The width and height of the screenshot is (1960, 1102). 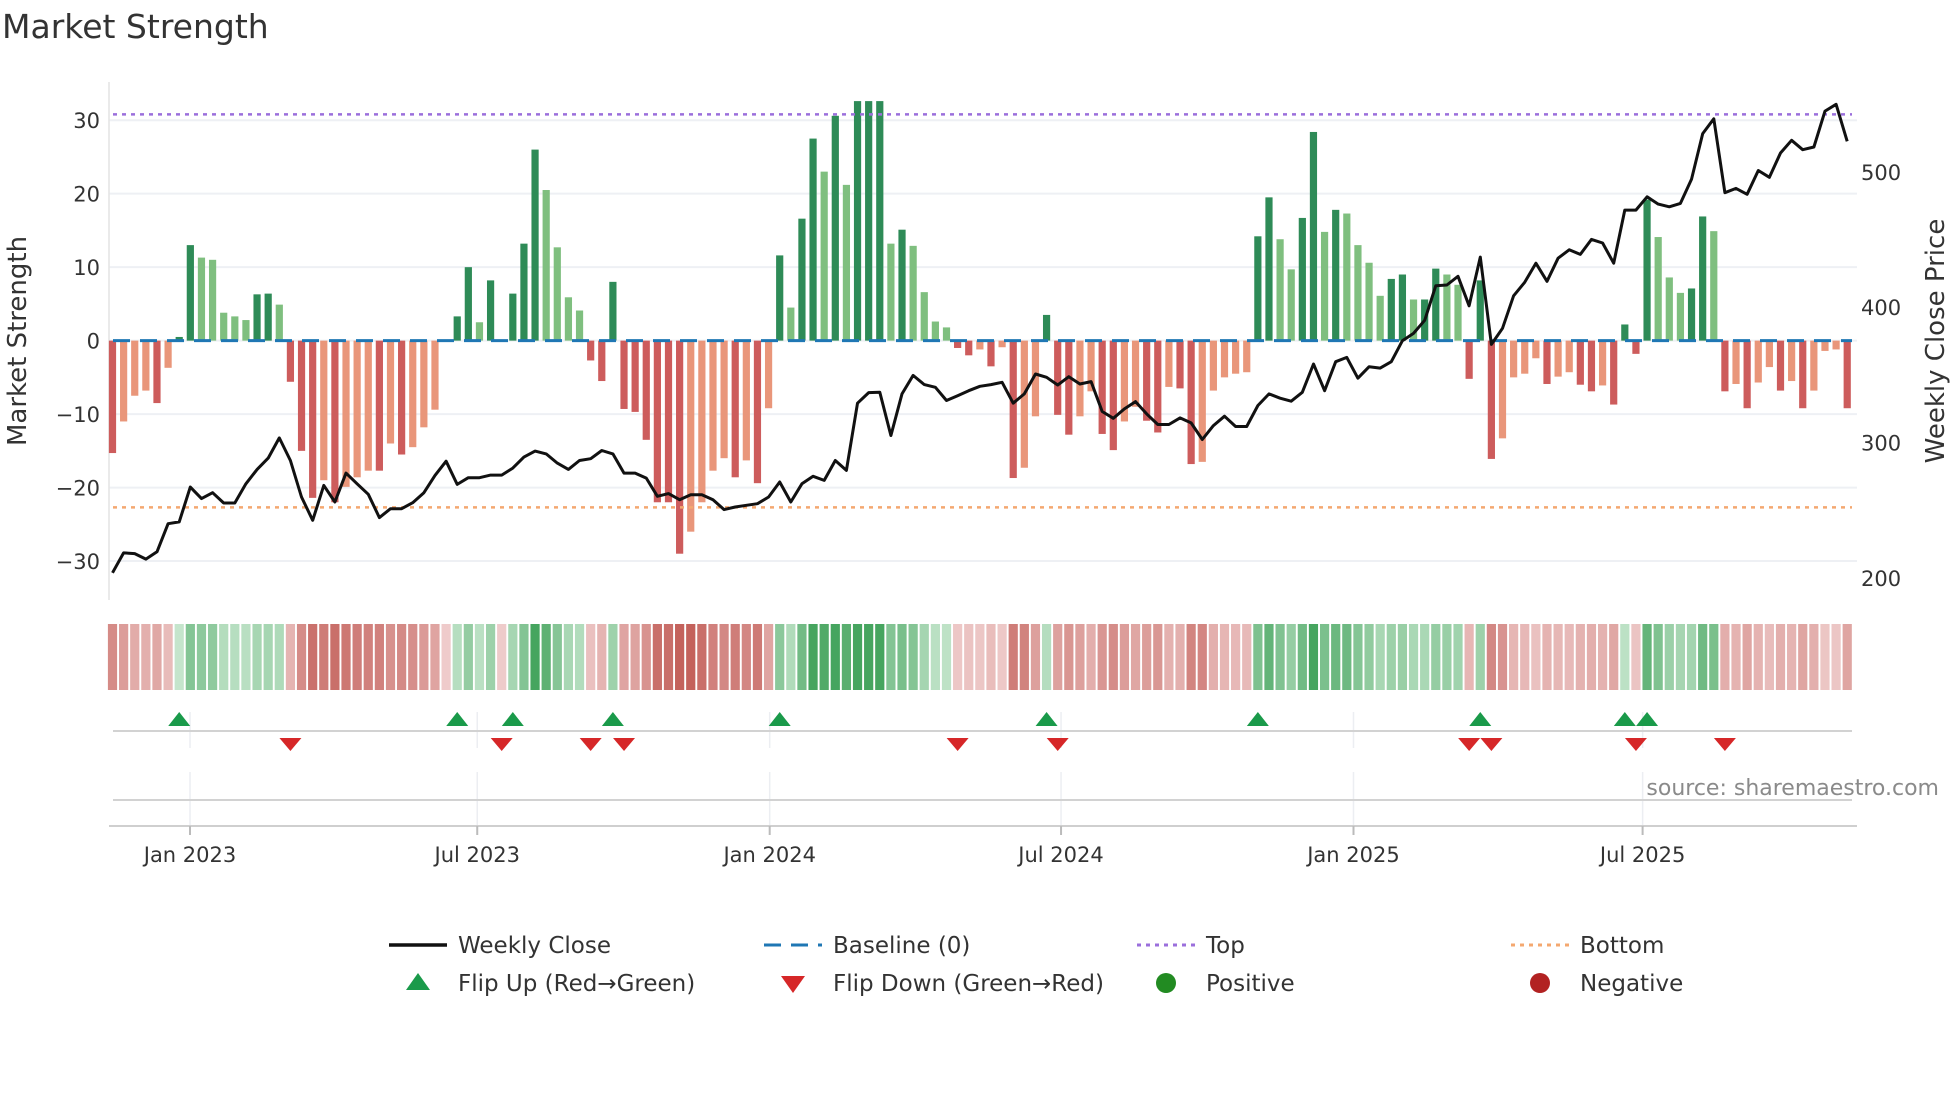 What do you see at coordinates (1225, 946) in the screenshot?
I see `legend-label-top: Top` at bounding box center [1225, 946].